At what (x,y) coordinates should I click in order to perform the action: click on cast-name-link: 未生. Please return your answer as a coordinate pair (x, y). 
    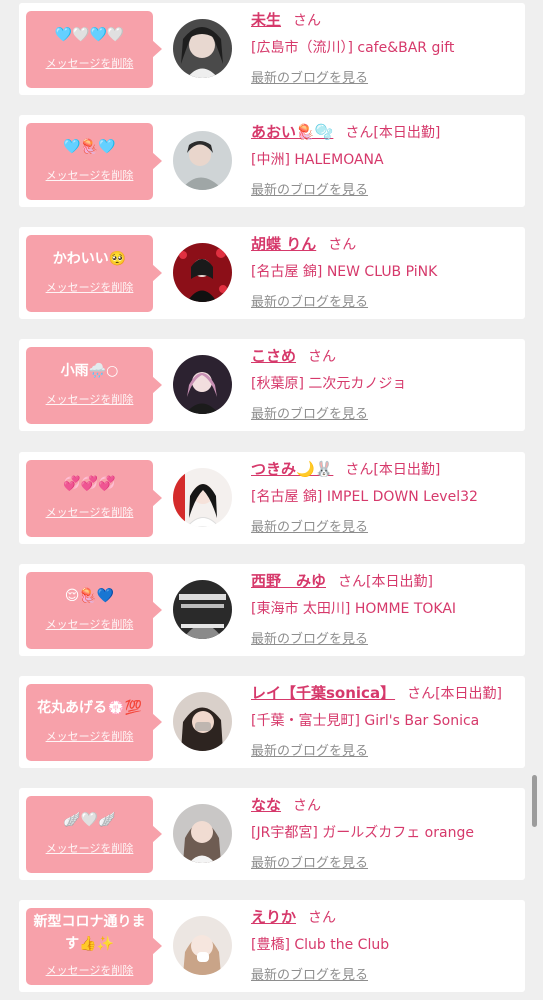
    Looking at the image, I should click on (266, 20).